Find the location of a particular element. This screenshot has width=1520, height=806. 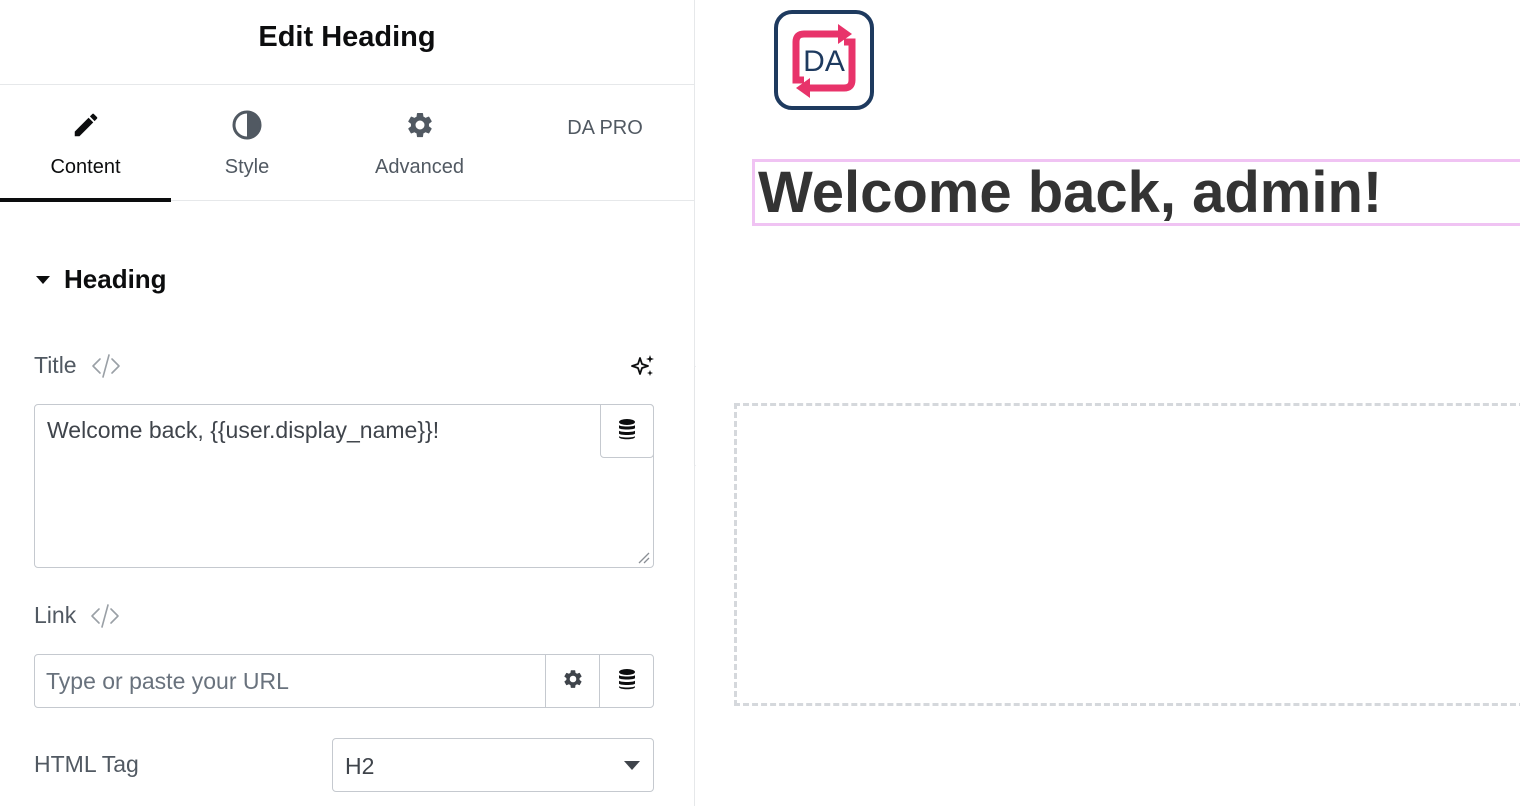

link-url-field is located at coordinates (344, 681).